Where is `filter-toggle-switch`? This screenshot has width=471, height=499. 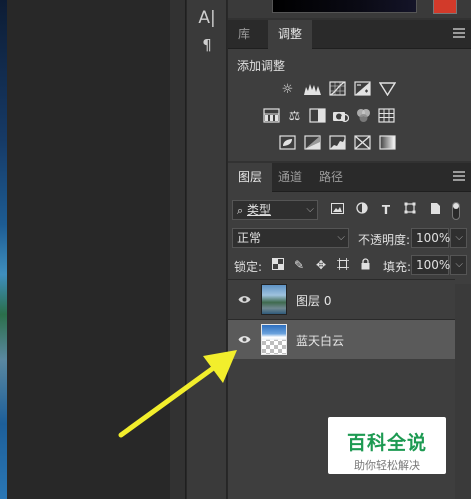
filter-toggle-switch is located at coordinates (456, 211).